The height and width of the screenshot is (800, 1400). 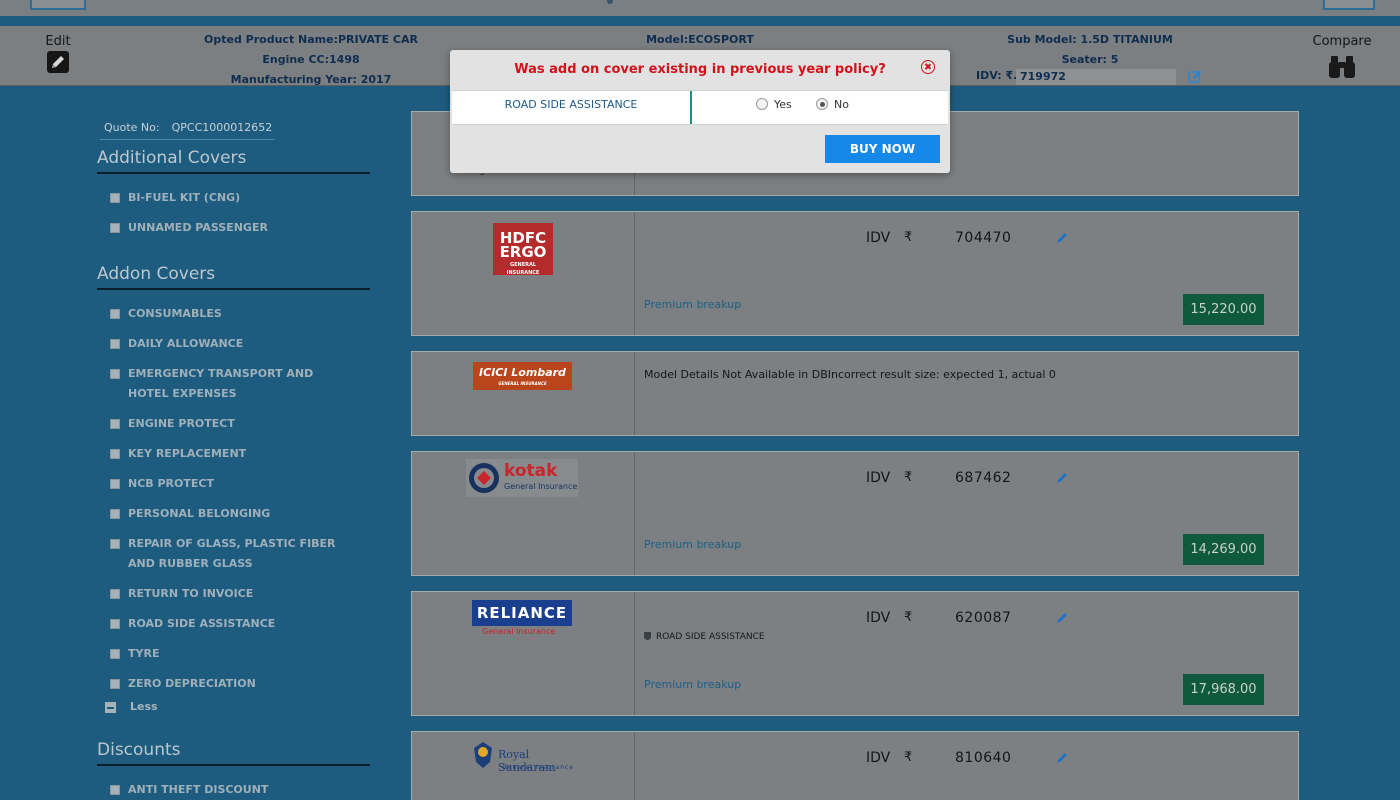 I want to click on addon-cover-item: ROAD SIDE ASSISTANCE, so click(x=230, y=624).